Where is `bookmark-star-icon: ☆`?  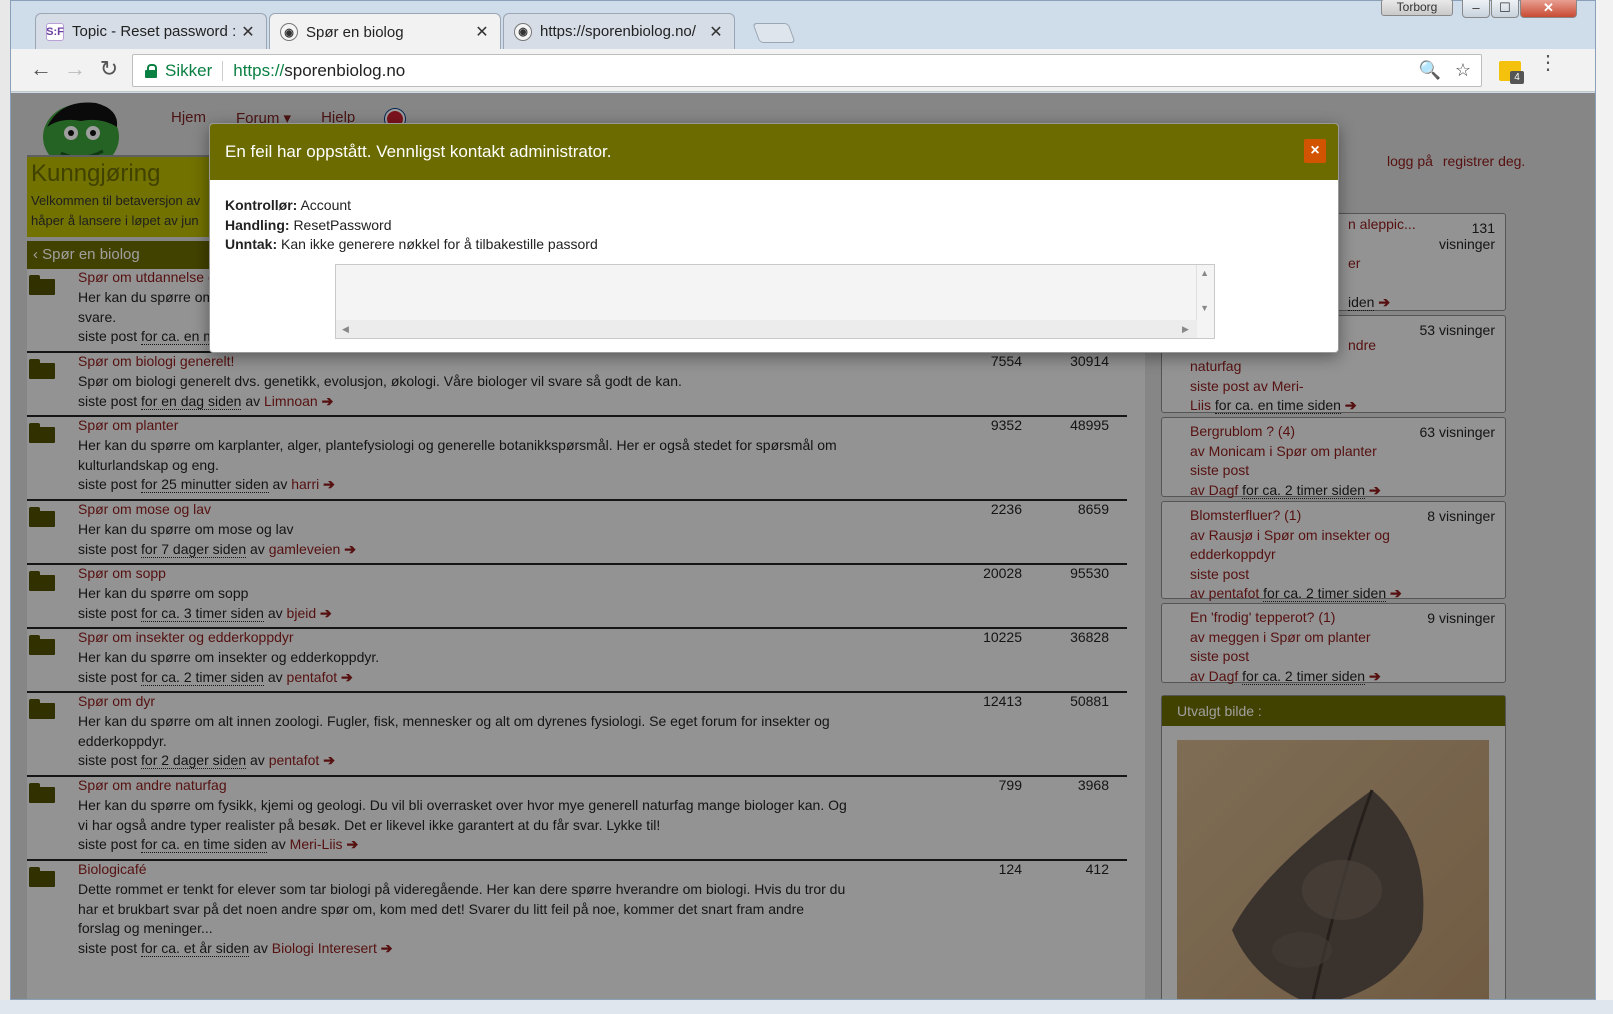
bookmark-star-icon: ☆ is located at coordinates (1463, 70).